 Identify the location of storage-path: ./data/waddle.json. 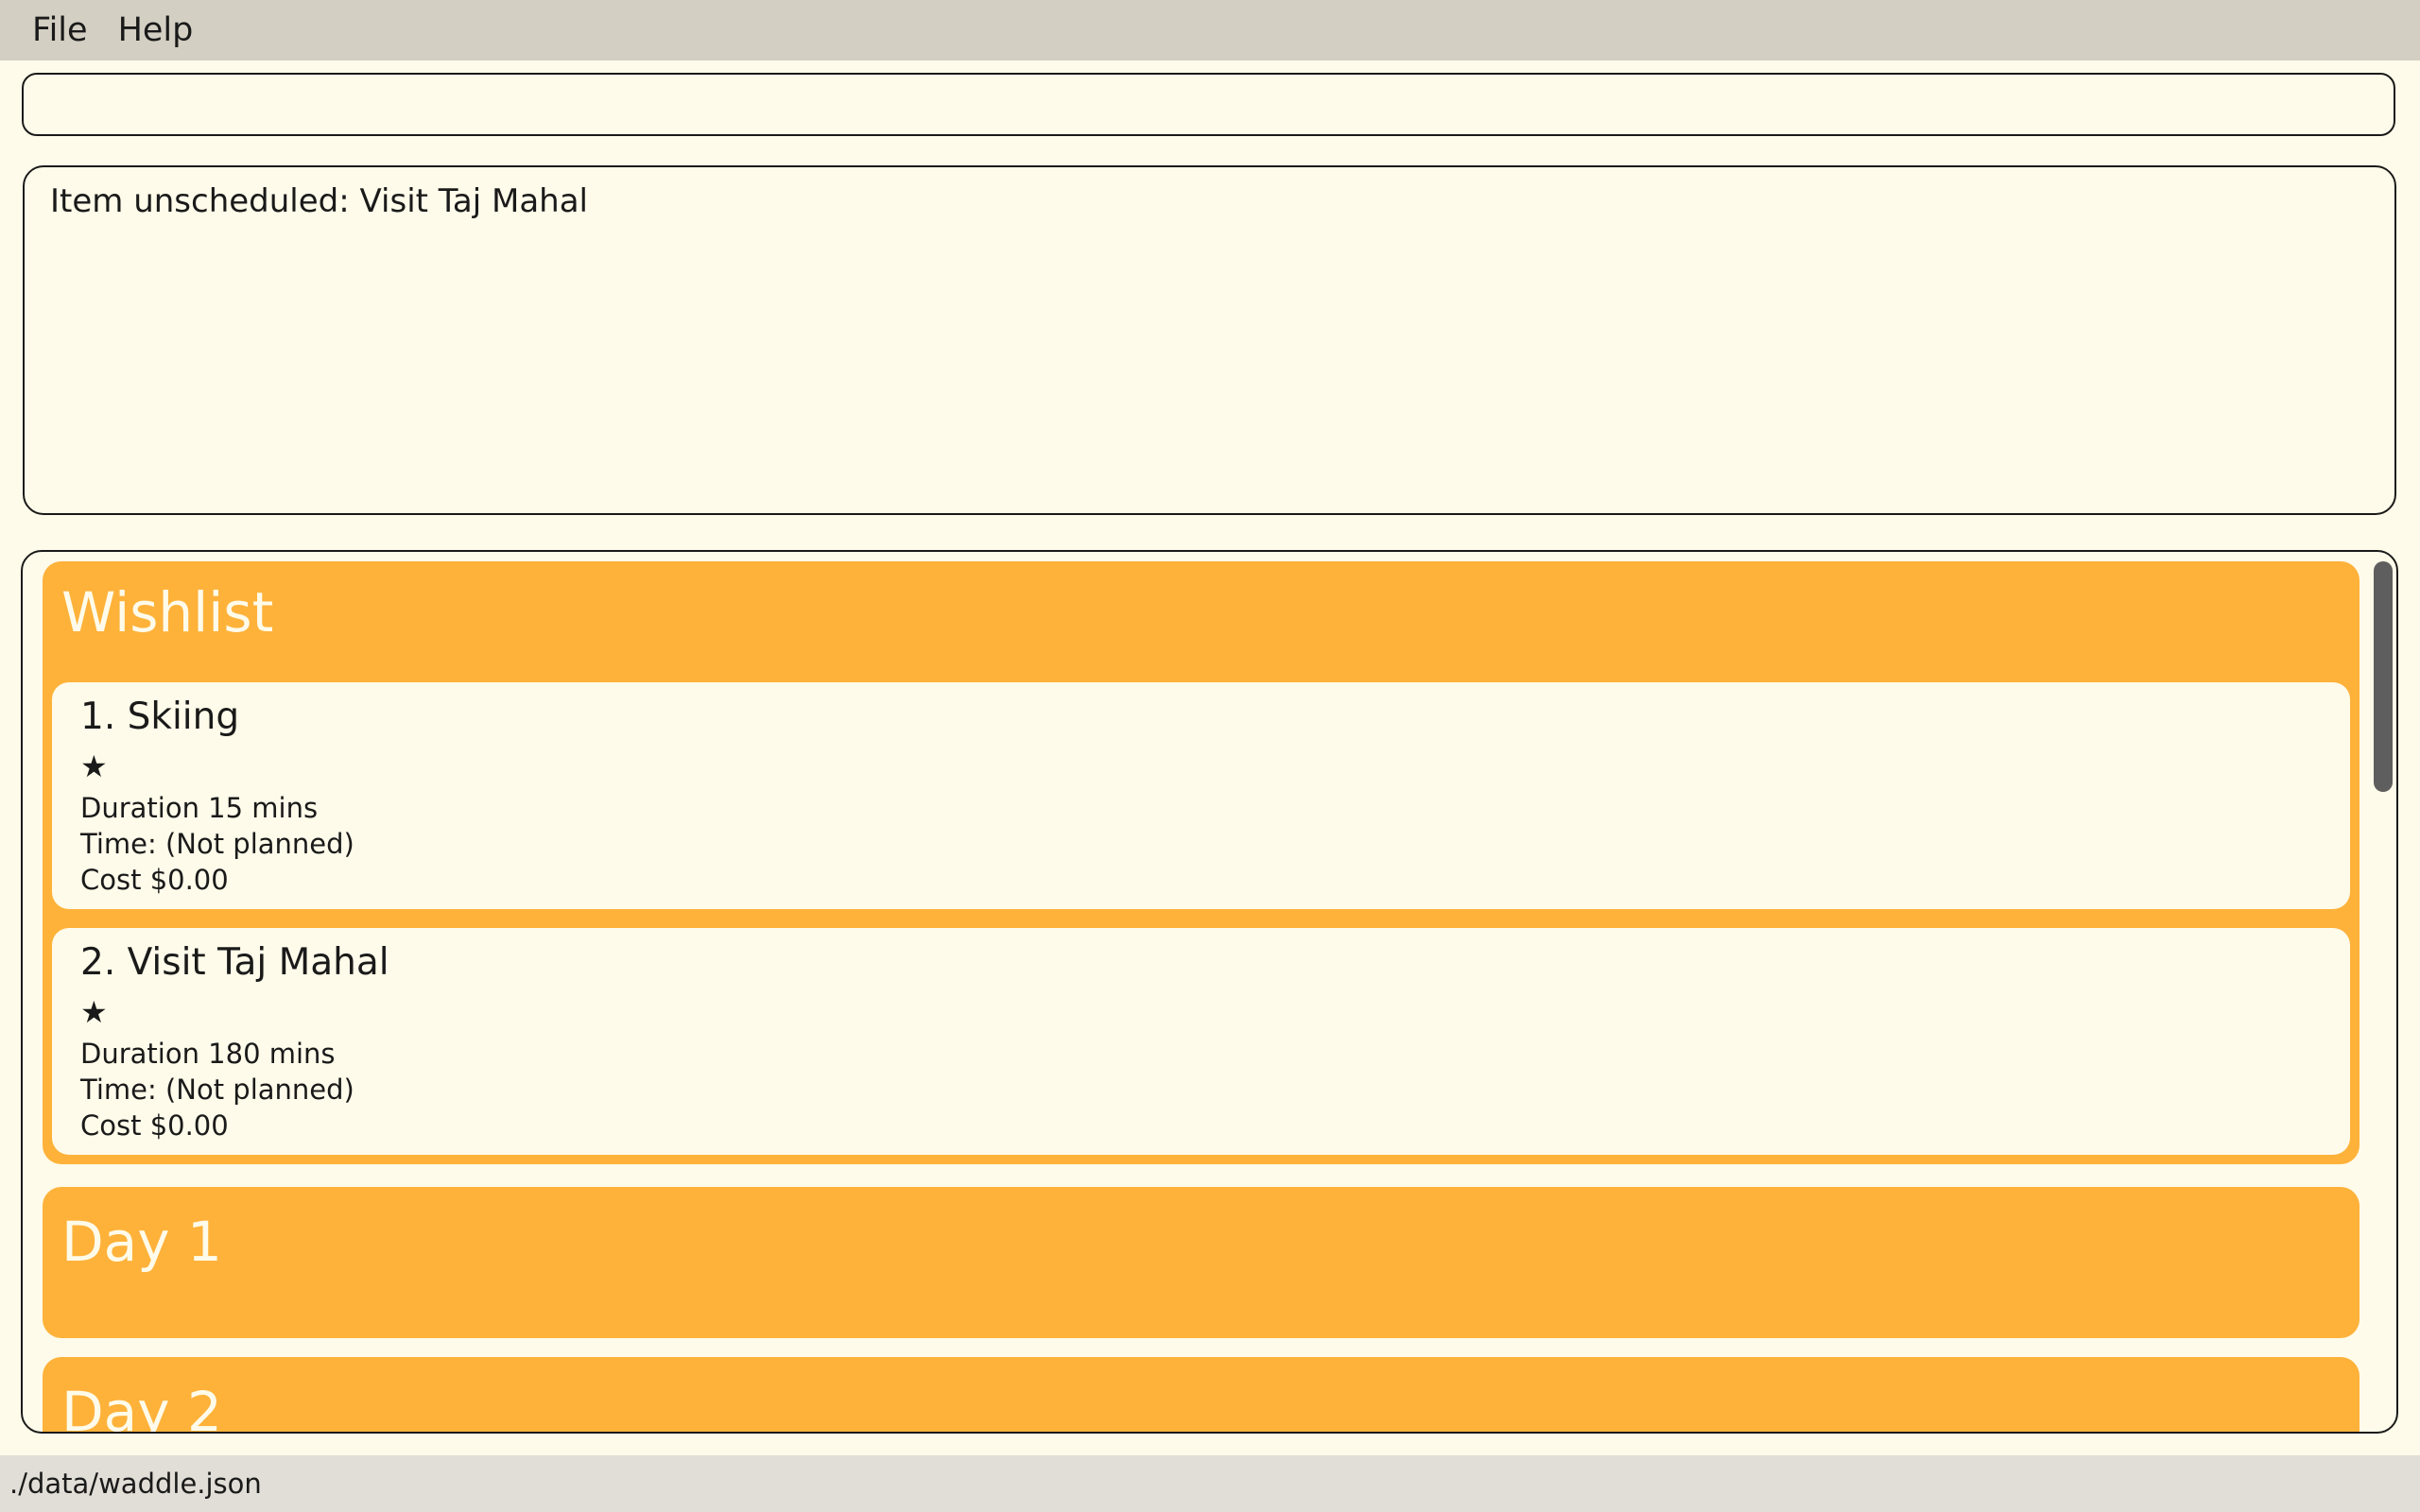
(135, 1484).